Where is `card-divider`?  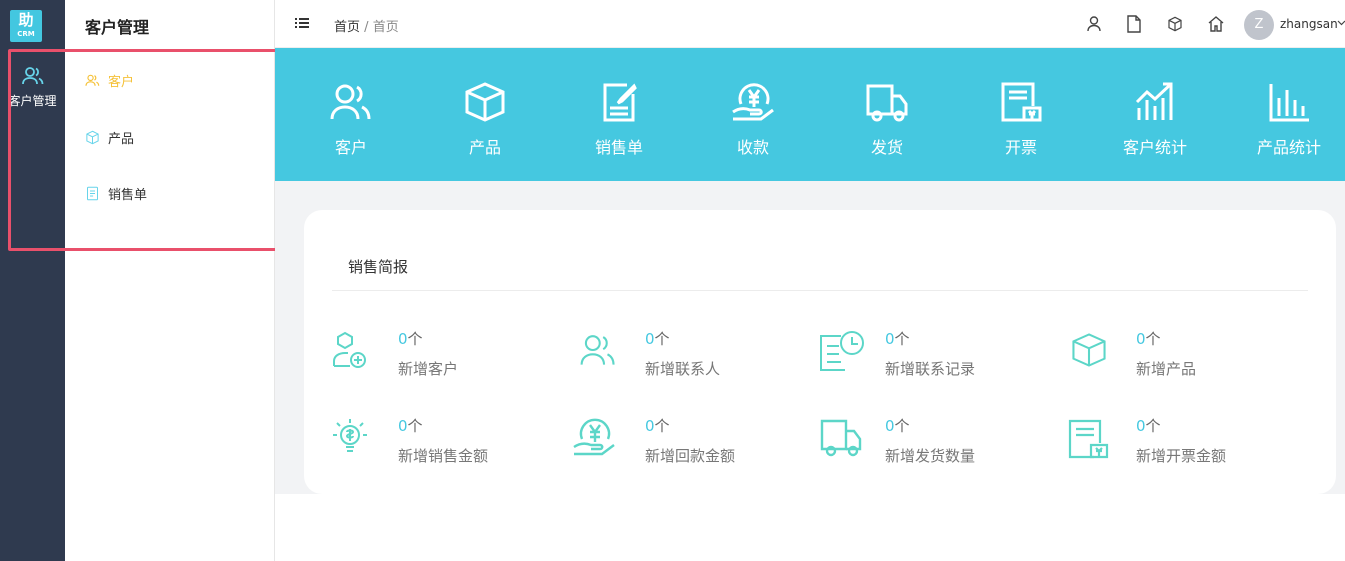 card-divider is located at coordinates (820, 290).